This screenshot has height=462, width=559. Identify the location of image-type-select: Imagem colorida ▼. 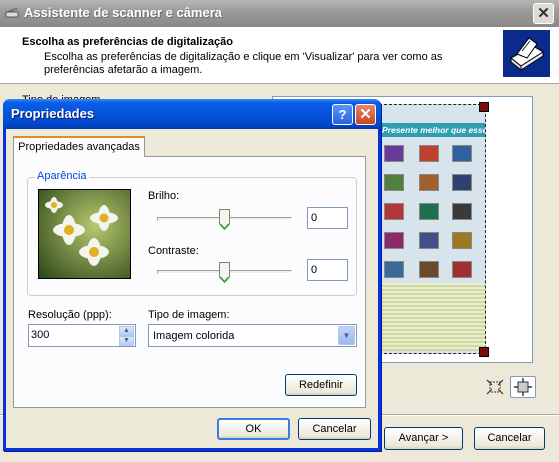
(252, 335).